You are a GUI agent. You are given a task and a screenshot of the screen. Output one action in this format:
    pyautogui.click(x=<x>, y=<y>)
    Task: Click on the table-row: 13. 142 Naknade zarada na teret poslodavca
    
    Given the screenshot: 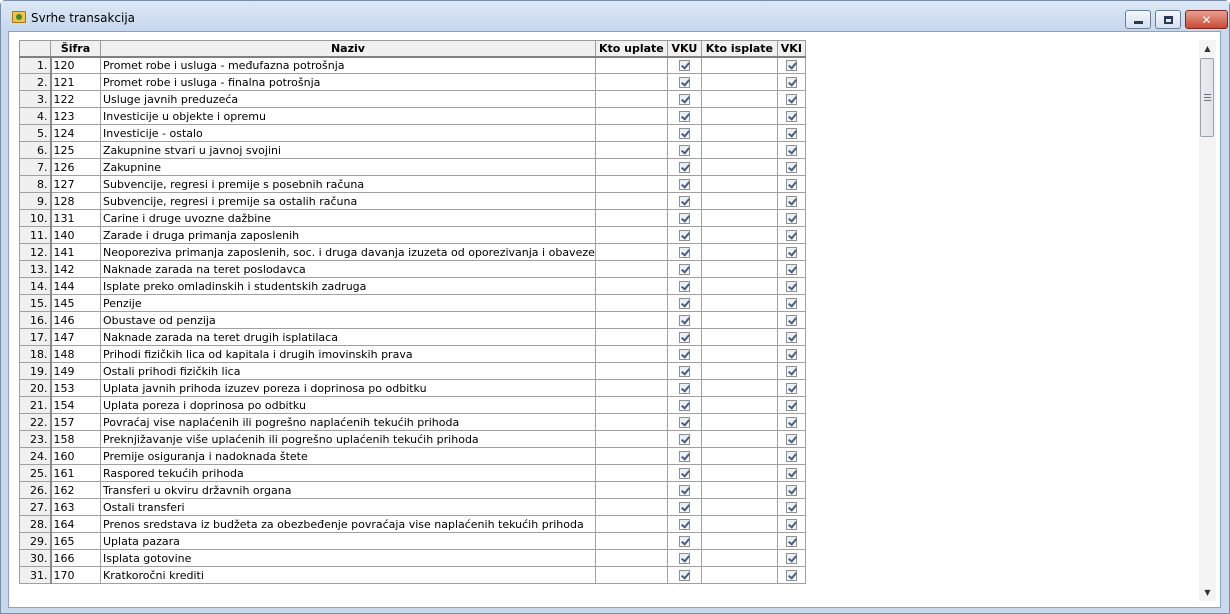 What is the action you would take?
    pyautogui.click(x=412, y=269)
    